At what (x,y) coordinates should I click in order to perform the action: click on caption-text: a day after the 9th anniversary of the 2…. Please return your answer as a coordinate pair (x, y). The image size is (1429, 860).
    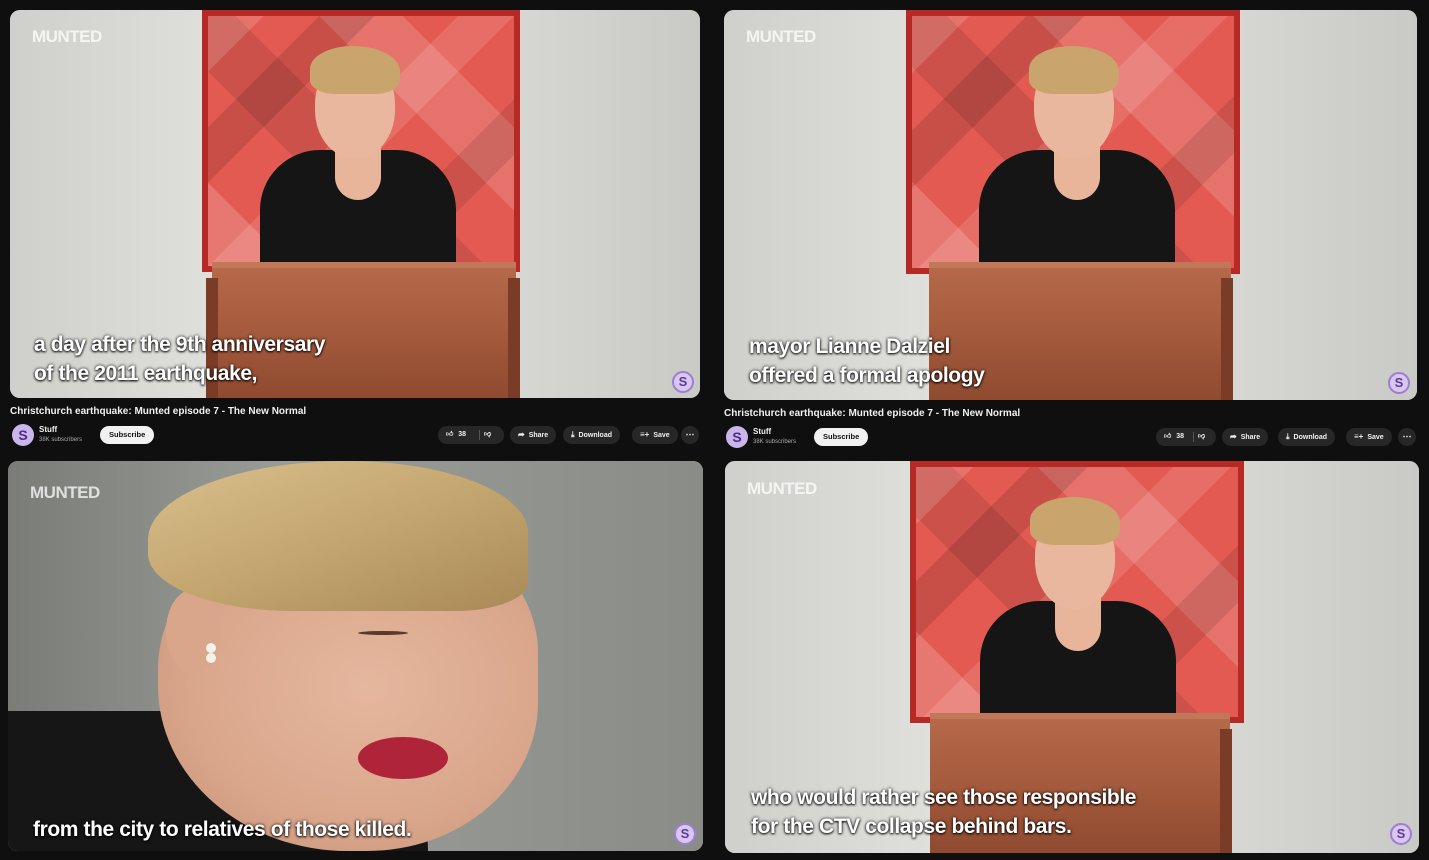
    Looking at the image, I should click on (314, 359).